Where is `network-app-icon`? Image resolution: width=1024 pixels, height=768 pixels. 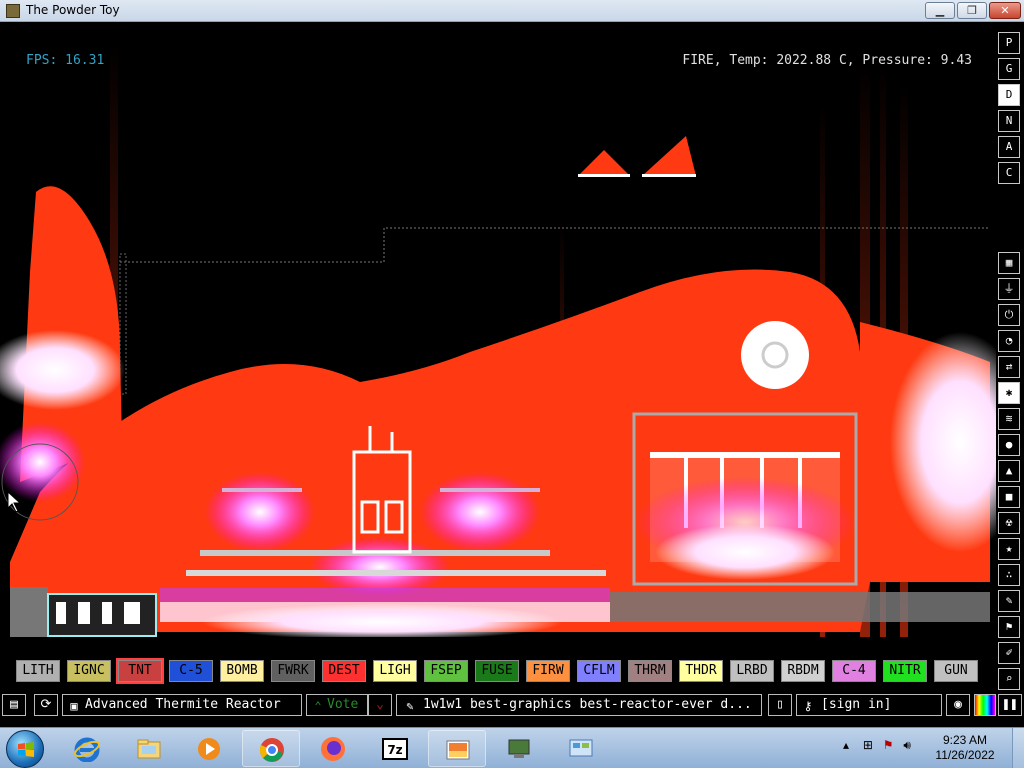
network-app-icon is located at coordinates (519, 748).